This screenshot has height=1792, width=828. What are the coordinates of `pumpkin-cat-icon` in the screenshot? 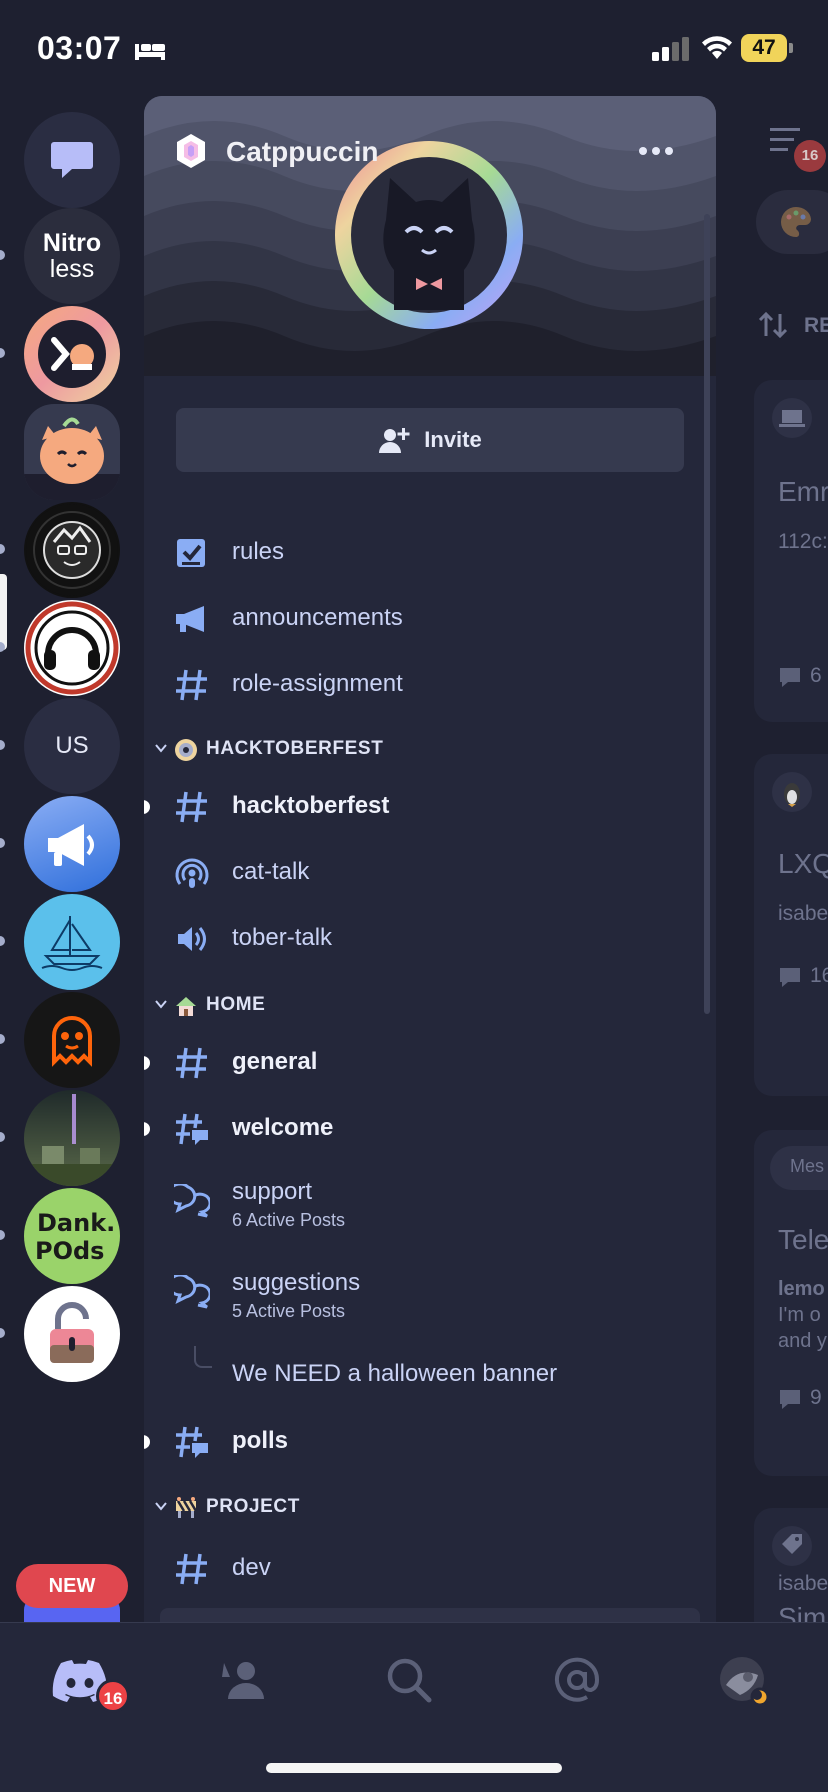 It's located at (72, 458).